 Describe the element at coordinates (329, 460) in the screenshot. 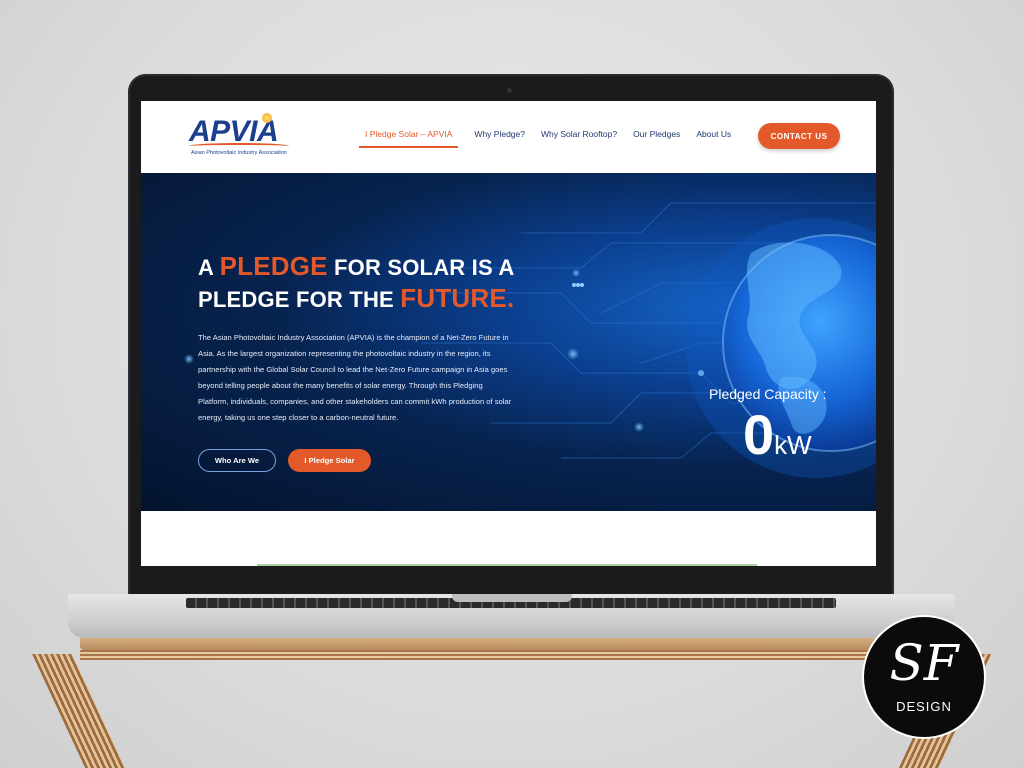

I see `i-pledge-solar-button: I Pledge Solar` at that location.